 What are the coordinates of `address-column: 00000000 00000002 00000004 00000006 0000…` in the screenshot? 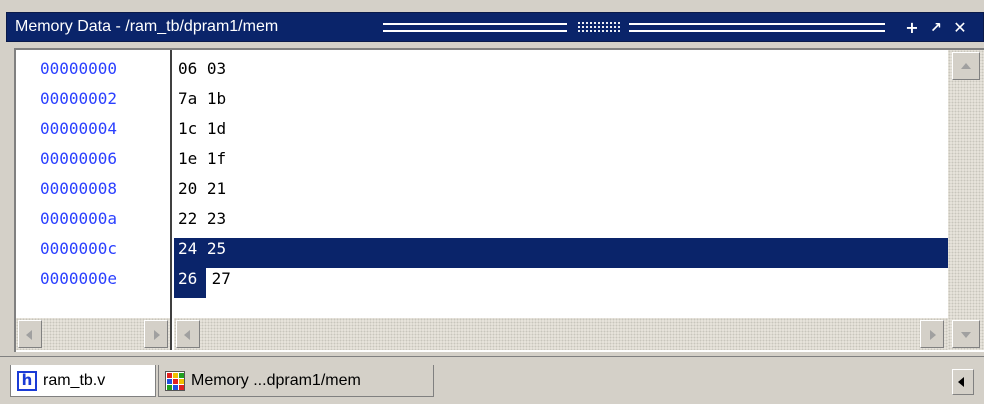 It's located at (93, 184).